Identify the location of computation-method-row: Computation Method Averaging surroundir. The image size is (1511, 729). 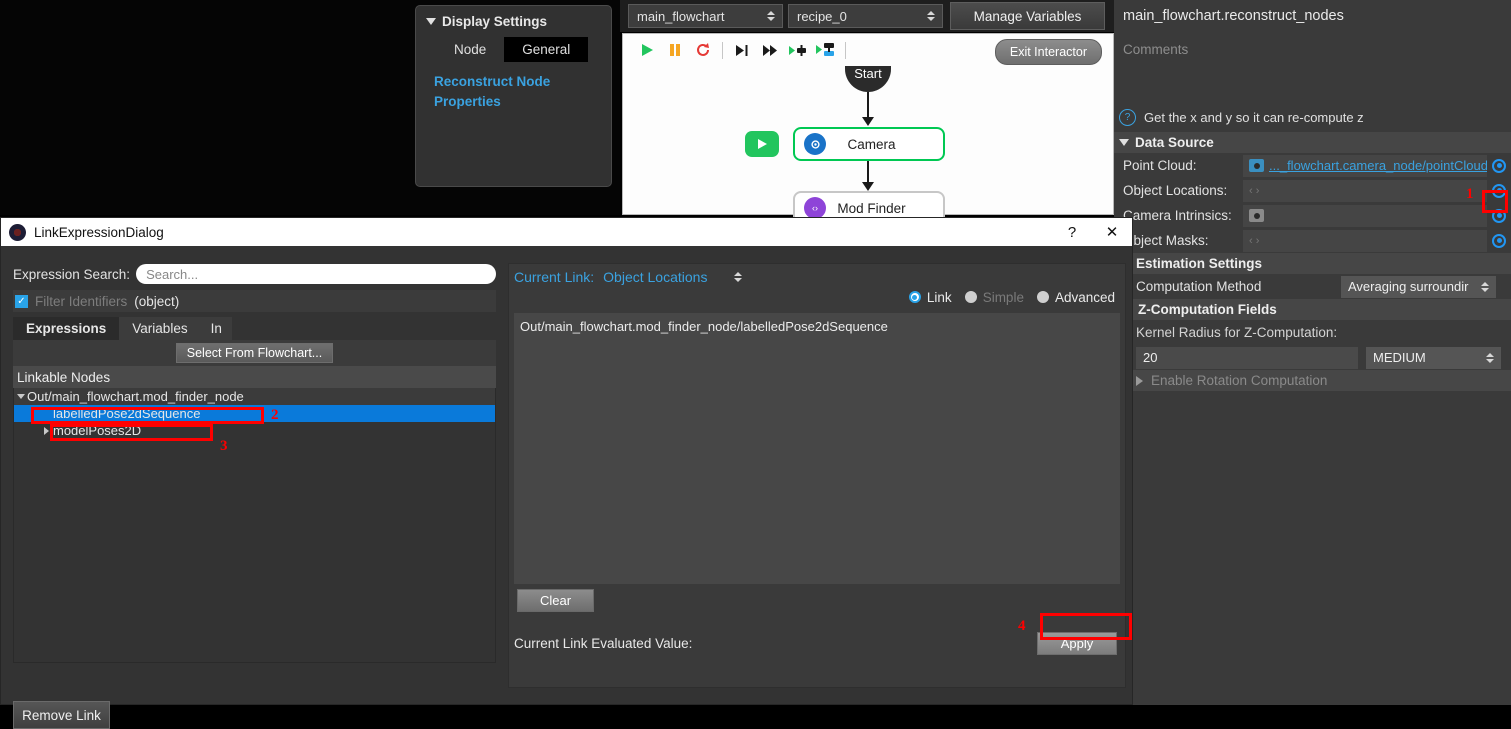
(1312, 286).